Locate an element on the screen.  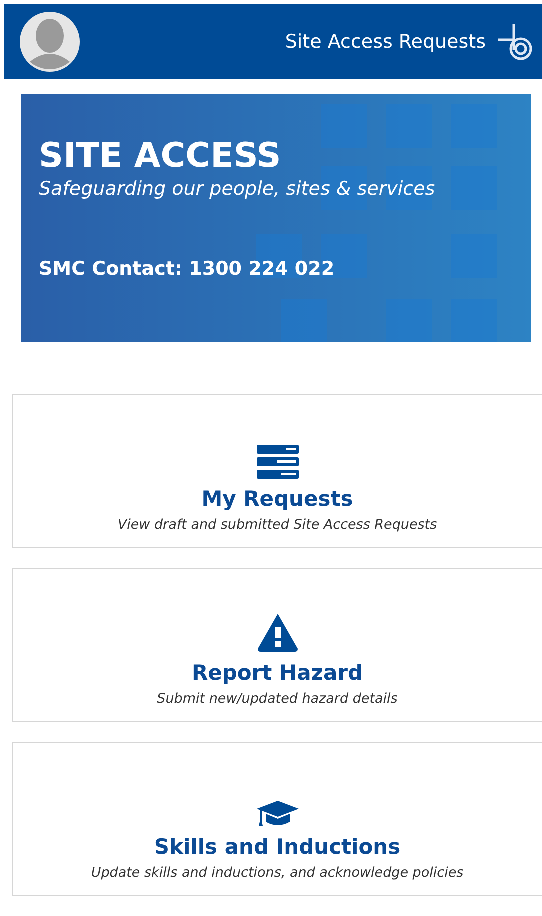
card-description: Submit new/updated hazard details is located at coordinates (277, 699).